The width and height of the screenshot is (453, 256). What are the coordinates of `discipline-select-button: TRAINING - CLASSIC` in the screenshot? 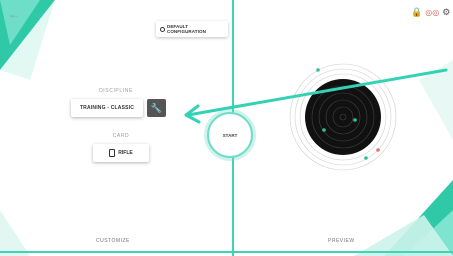 It's located at (107, 108).